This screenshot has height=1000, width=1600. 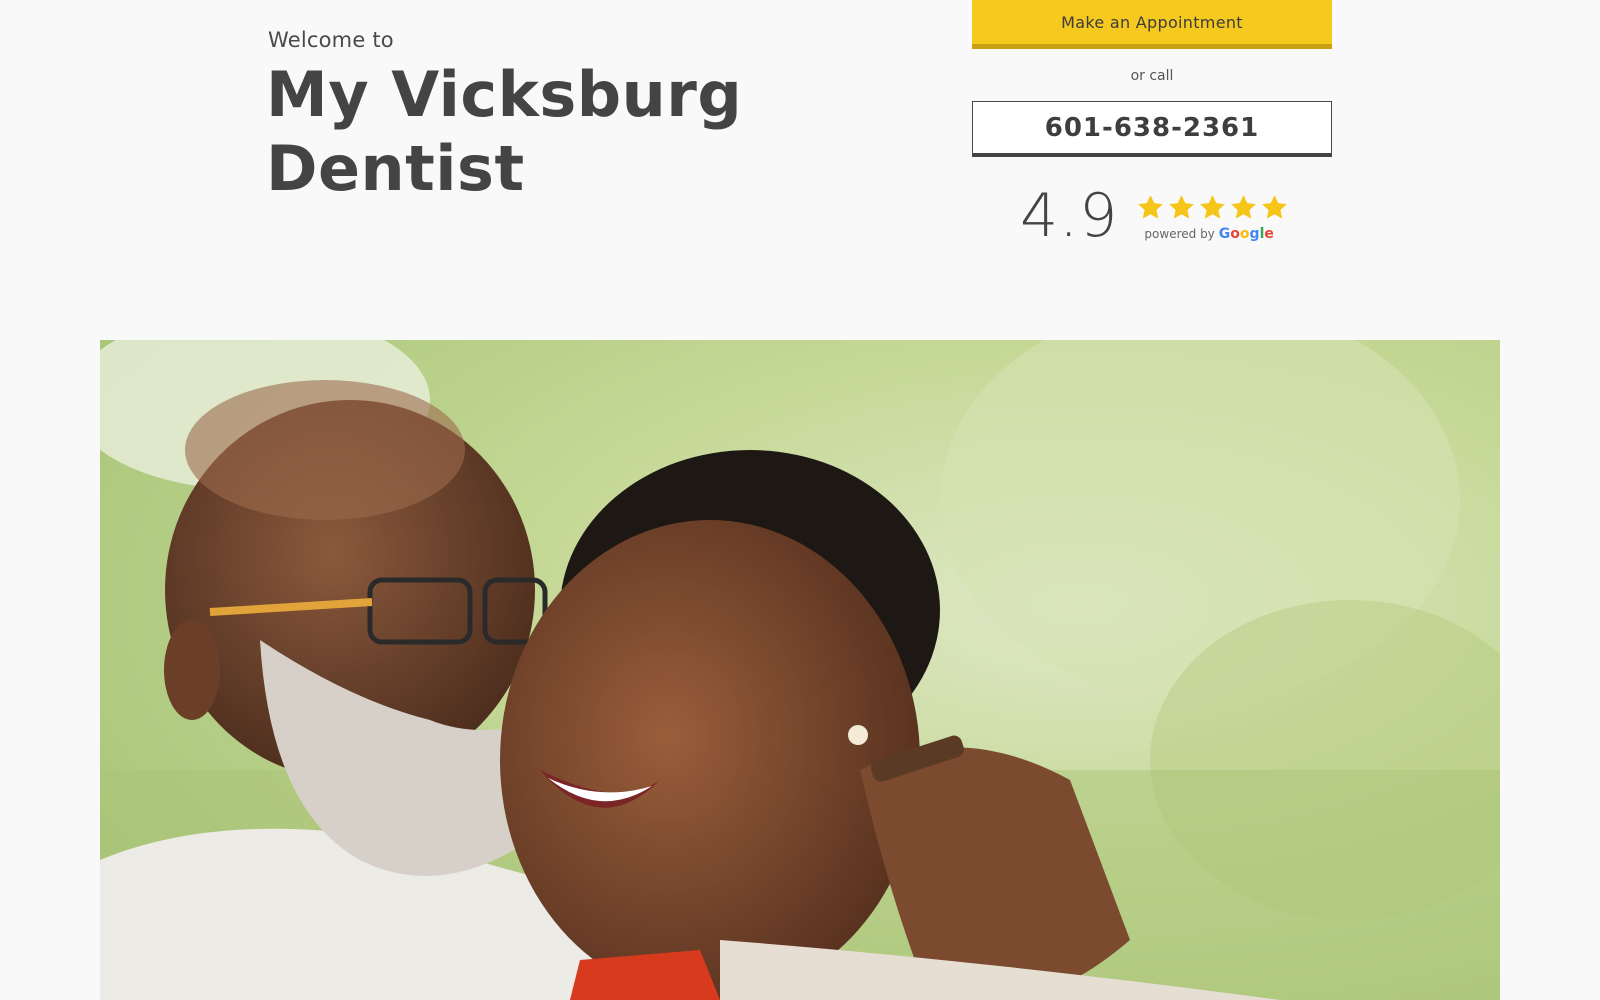 What do you see at coordinates (504, 94) in the screenshot?
I see `title-line-1: My Vicksburg` at bounding box center [504, 94].